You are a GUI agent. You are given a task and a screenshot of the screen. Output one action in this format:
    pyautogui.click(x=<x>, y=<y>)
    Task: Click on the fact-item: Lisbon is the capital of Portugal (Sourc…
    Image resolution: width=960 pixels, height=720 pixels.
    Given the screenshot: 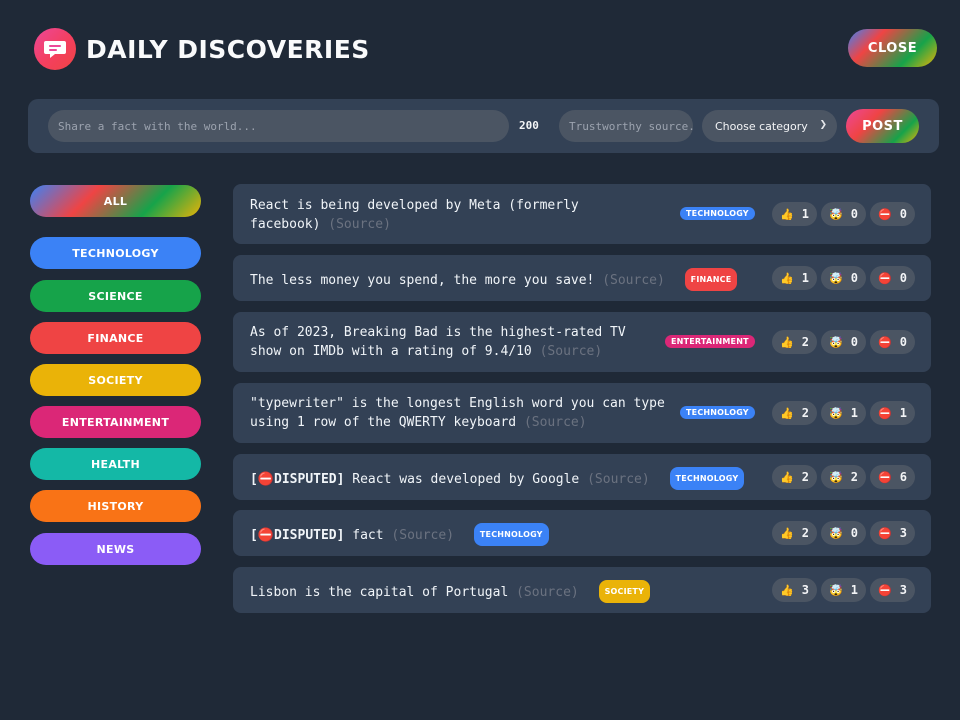 What is the action you would take?
    pyautogui.click(x=582, y=590)
    